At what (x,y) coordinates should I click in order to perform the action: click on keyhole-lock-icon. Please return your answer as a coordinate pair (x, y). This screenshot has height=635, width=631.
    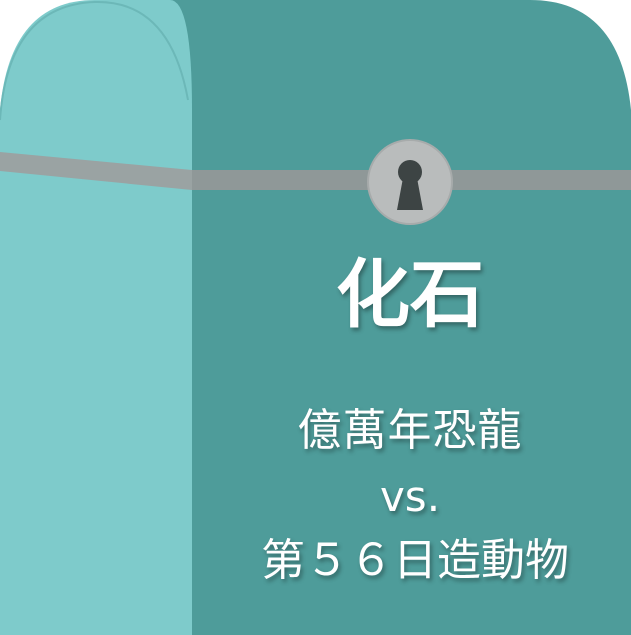
    Looking at the image, I should click on (410, 182).